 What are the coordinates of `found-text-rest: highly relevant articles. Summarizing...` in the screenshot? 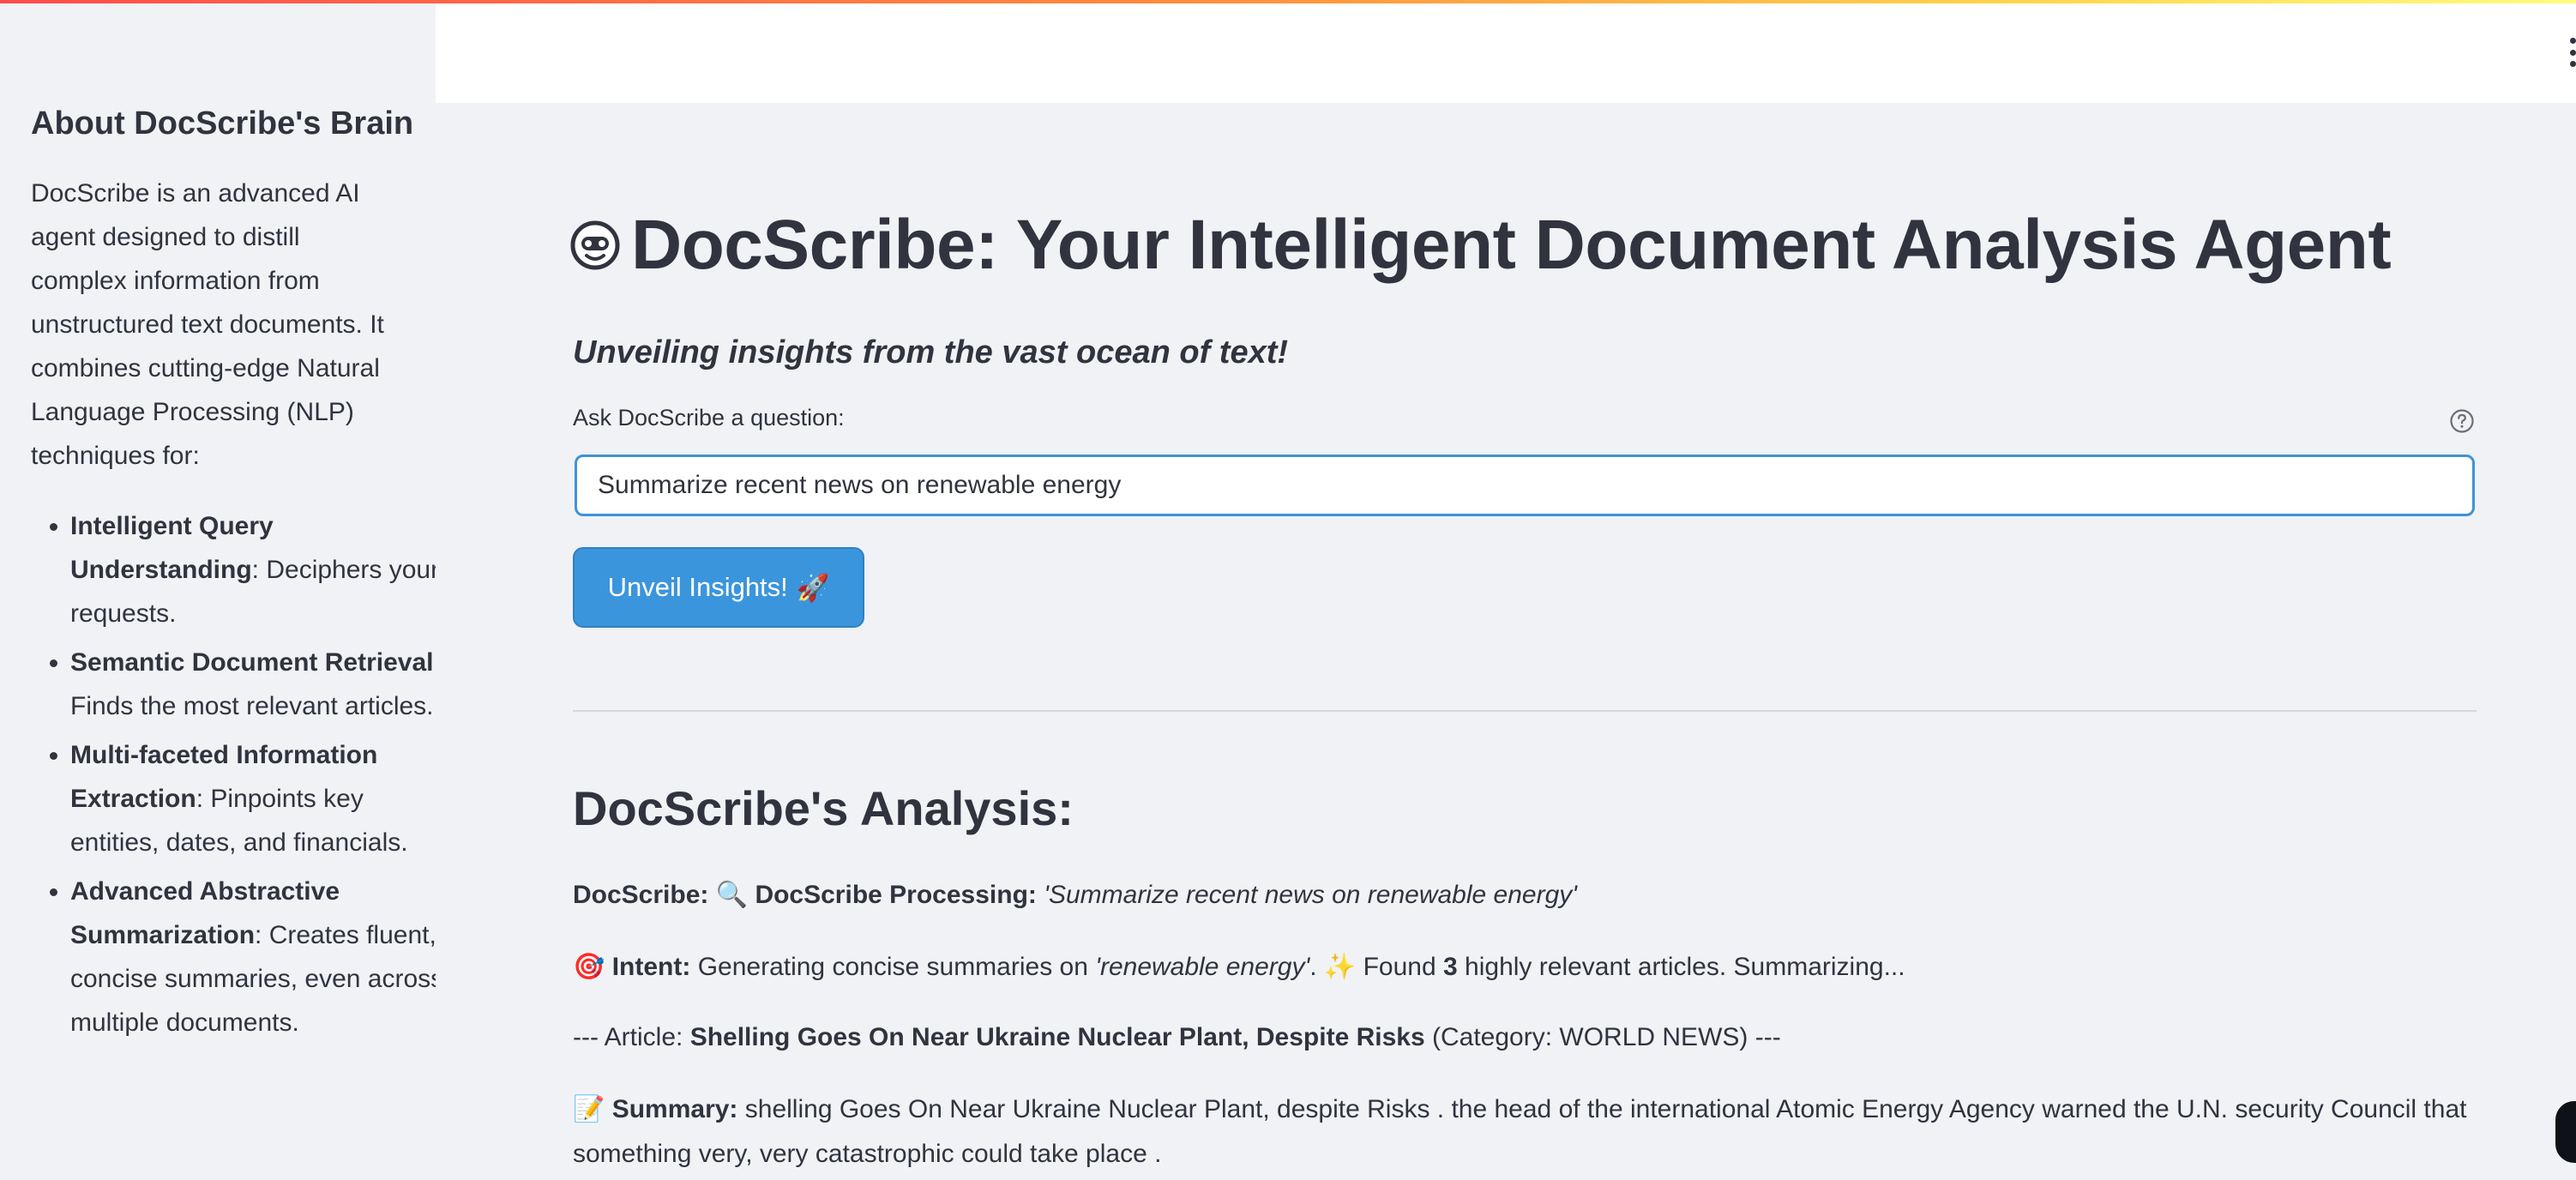 It's located at (1685, 967).